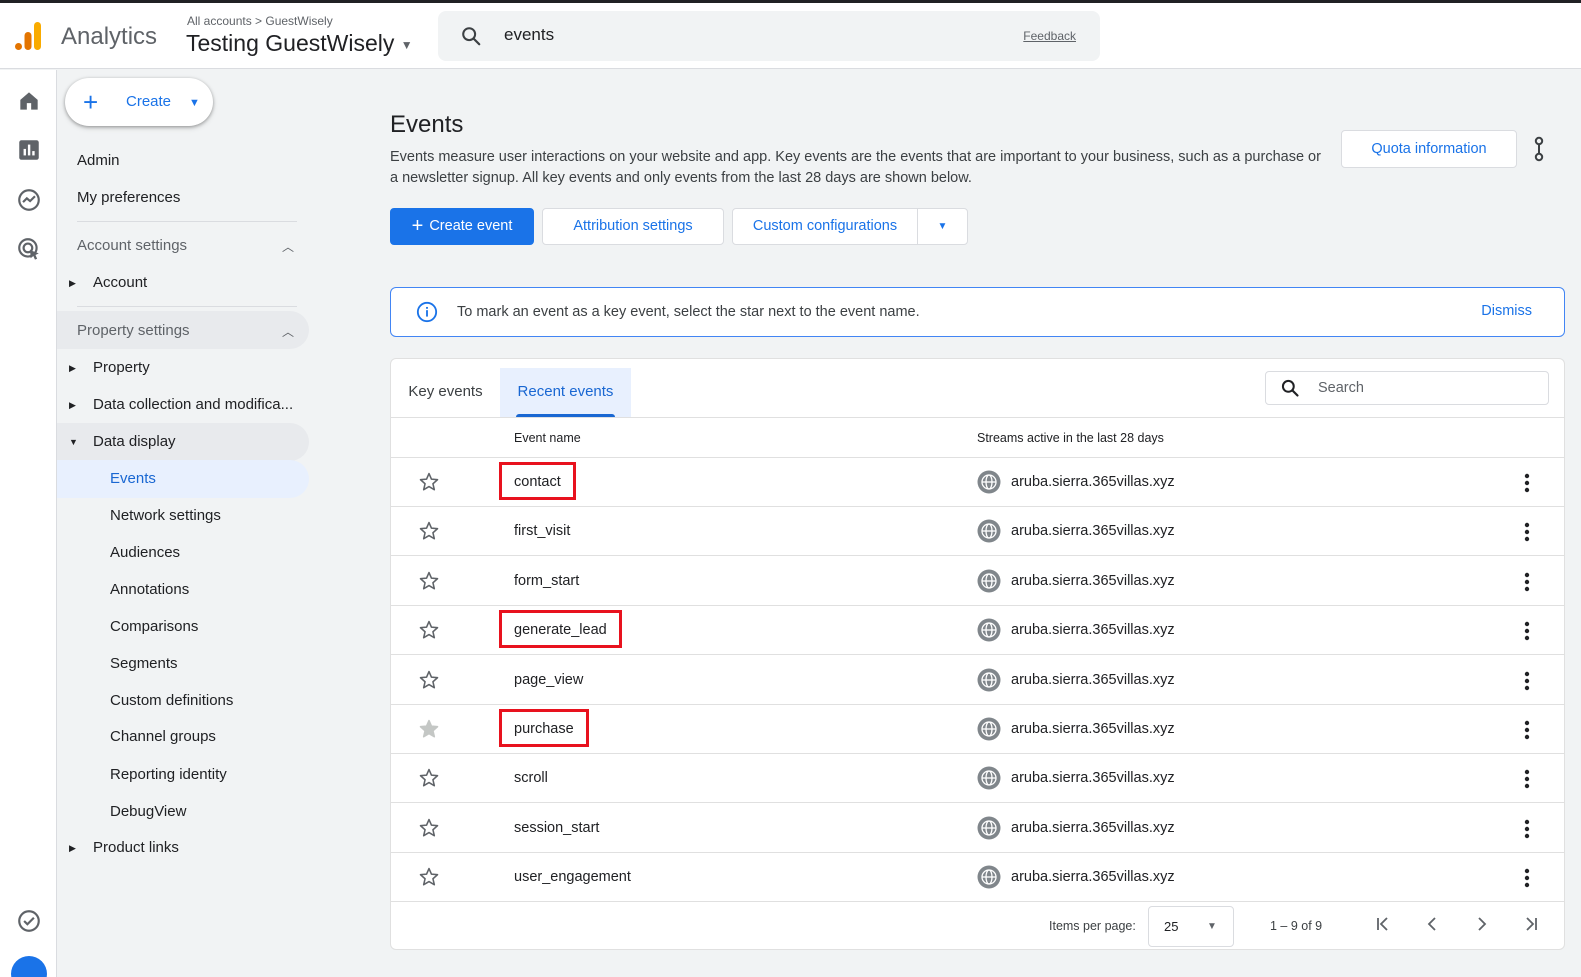 The height and width of the screenshot is (977, 1581). I want to click on property-name: Testing GuestWisely, so click(290, 43).